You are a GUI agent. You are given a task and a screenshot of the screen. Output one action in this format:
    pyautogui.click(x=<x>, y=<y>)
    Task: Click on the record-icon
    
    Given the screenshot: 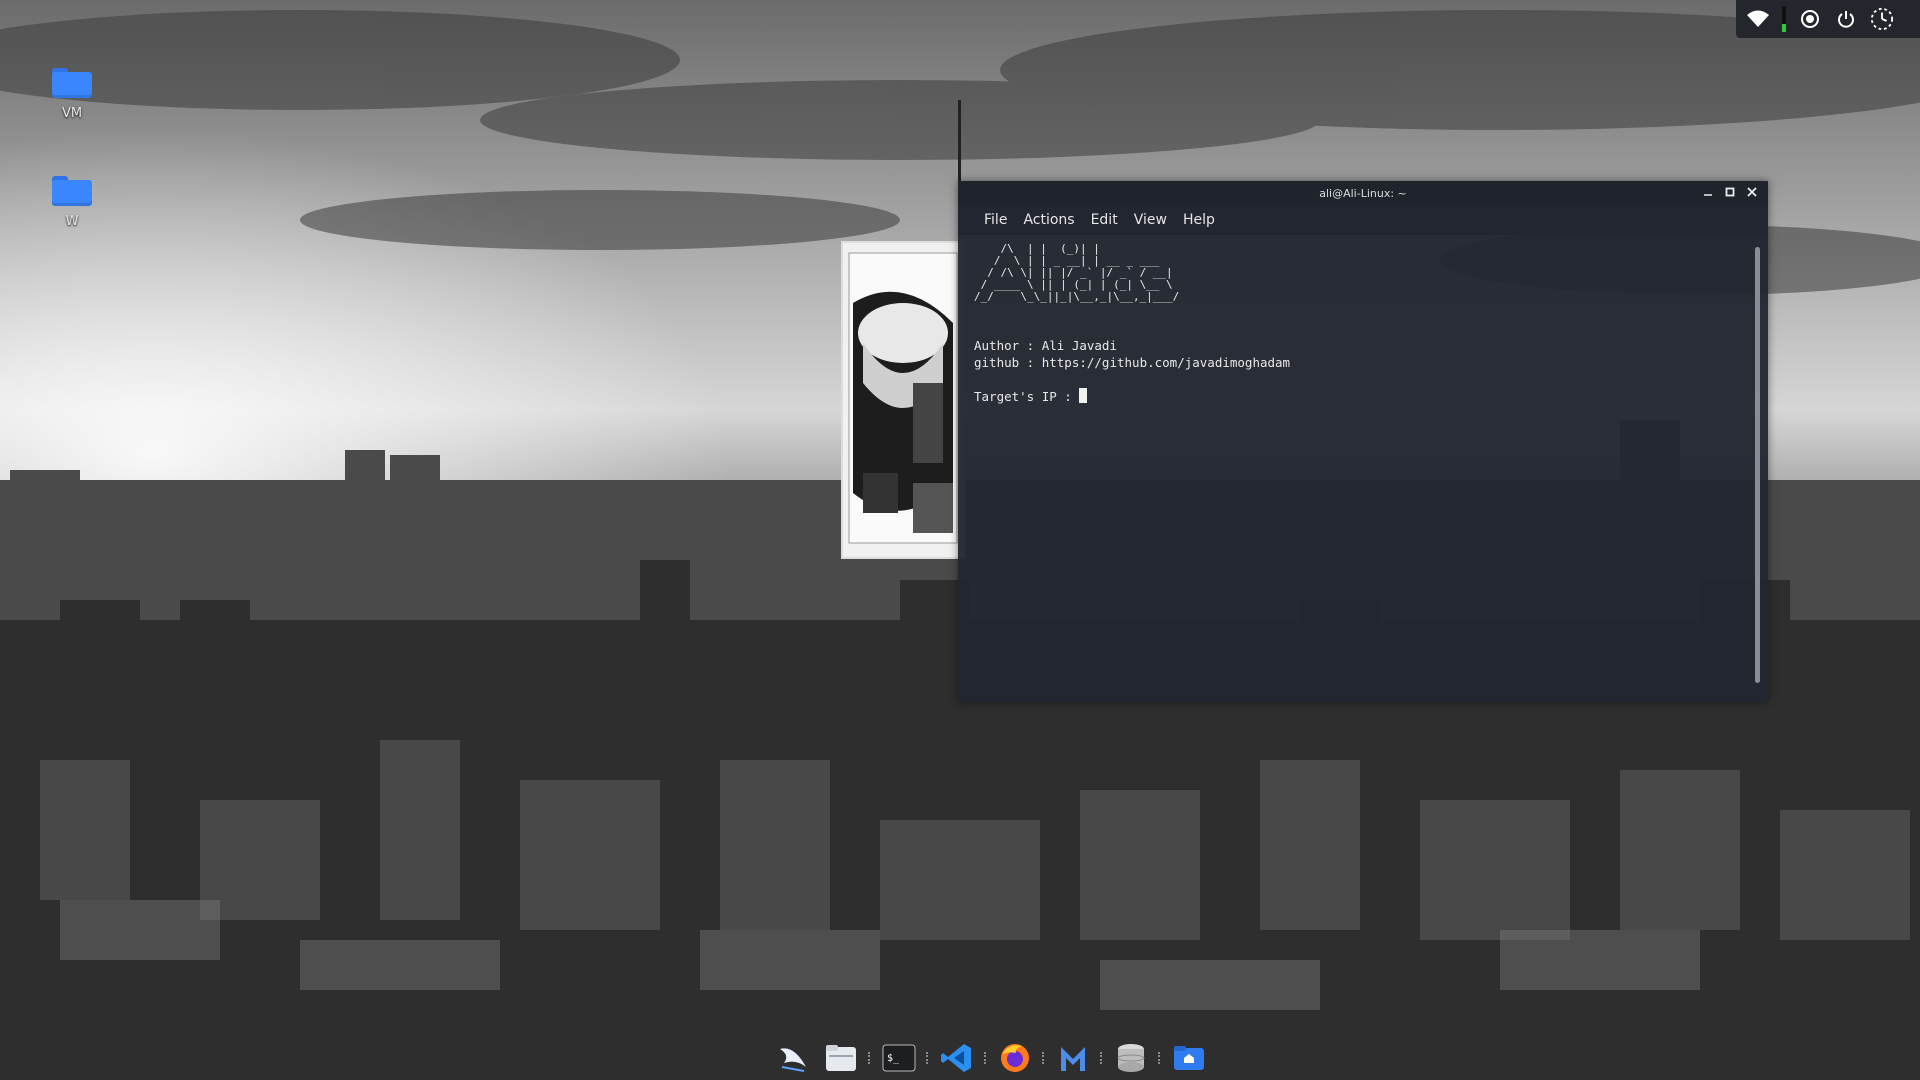 What is the action you would take?
    pyautogui.click(x=1810, y=19)
    